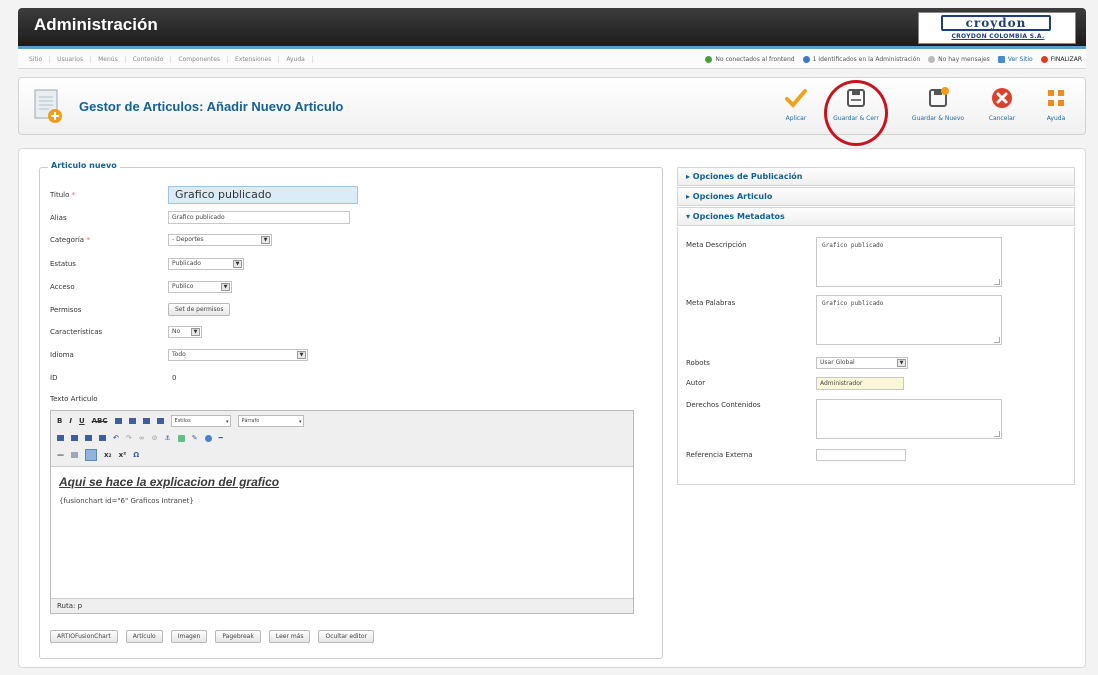  What do you see at coordinates (1015, 59) in the screenshot?
I see `view-site-link: Ver Sitio` at bounding box center [1015, 59].